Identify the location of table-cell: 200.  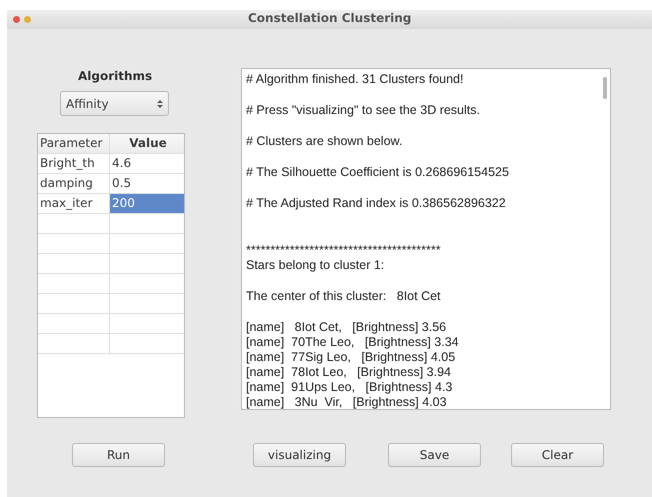
(147, 203).